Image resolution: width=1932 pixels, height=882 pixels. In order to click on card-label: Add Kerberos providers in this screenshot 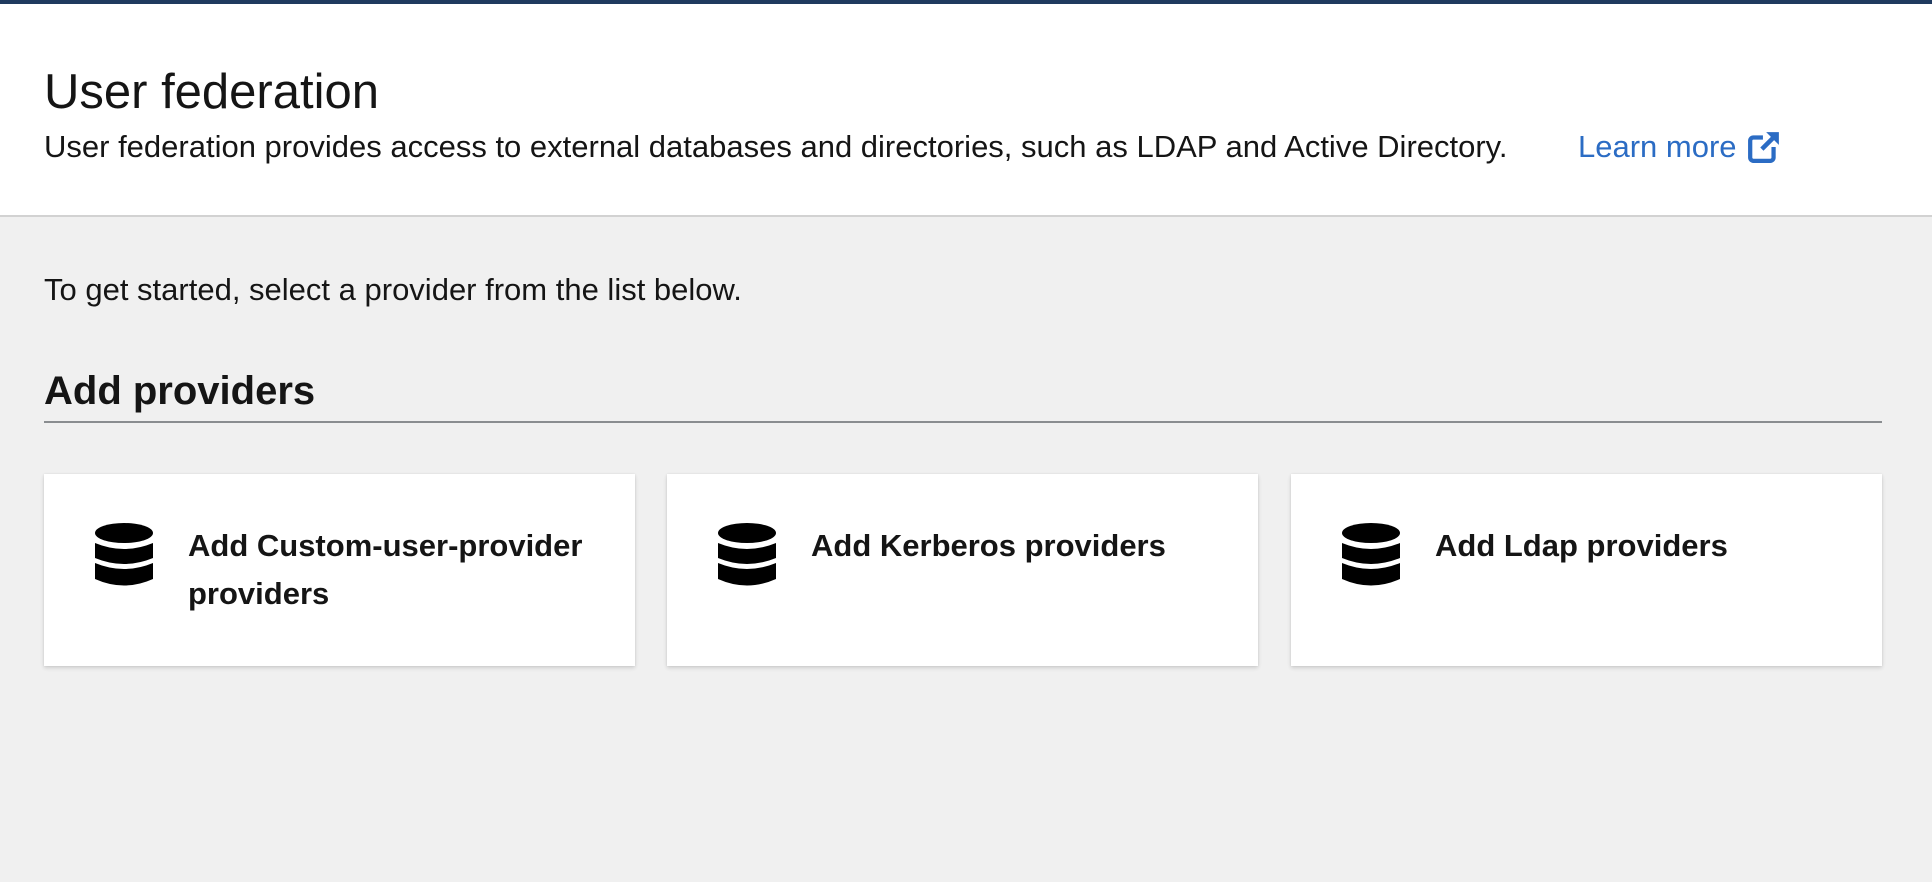, I will do `click(988, 545)`.